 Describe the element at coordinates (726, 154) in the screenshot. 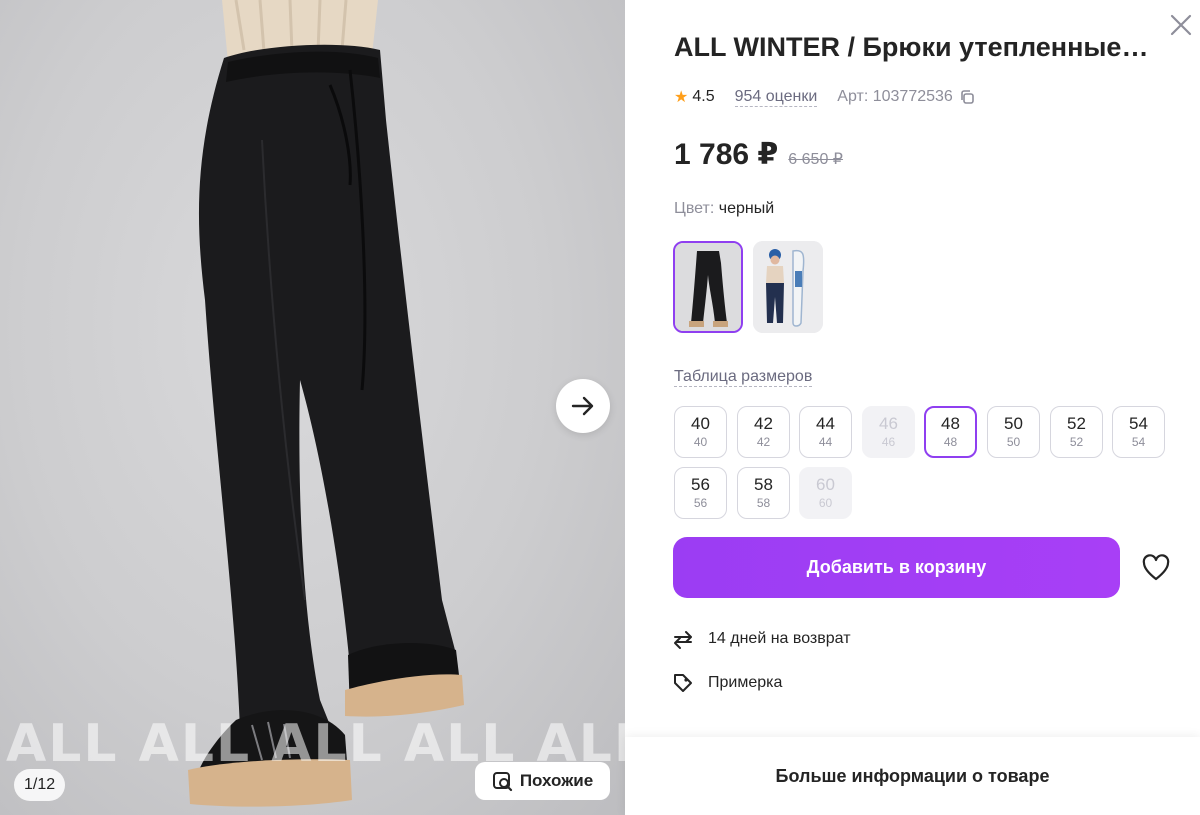

I see `current-price: 1 786 ₽` at that location.